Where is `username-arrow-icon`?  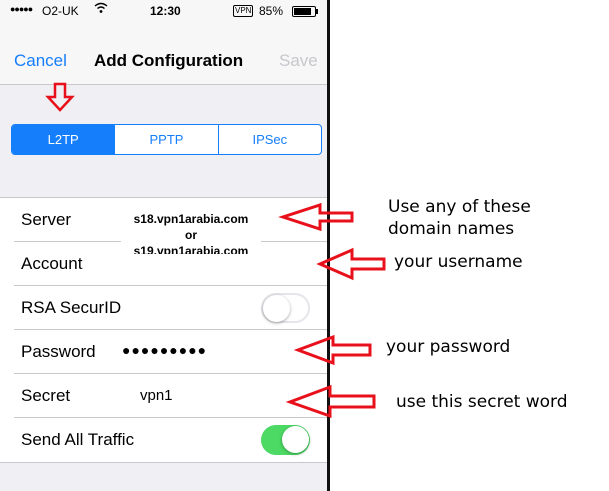
username-arrow-icon is located at coordinates (351, 264).